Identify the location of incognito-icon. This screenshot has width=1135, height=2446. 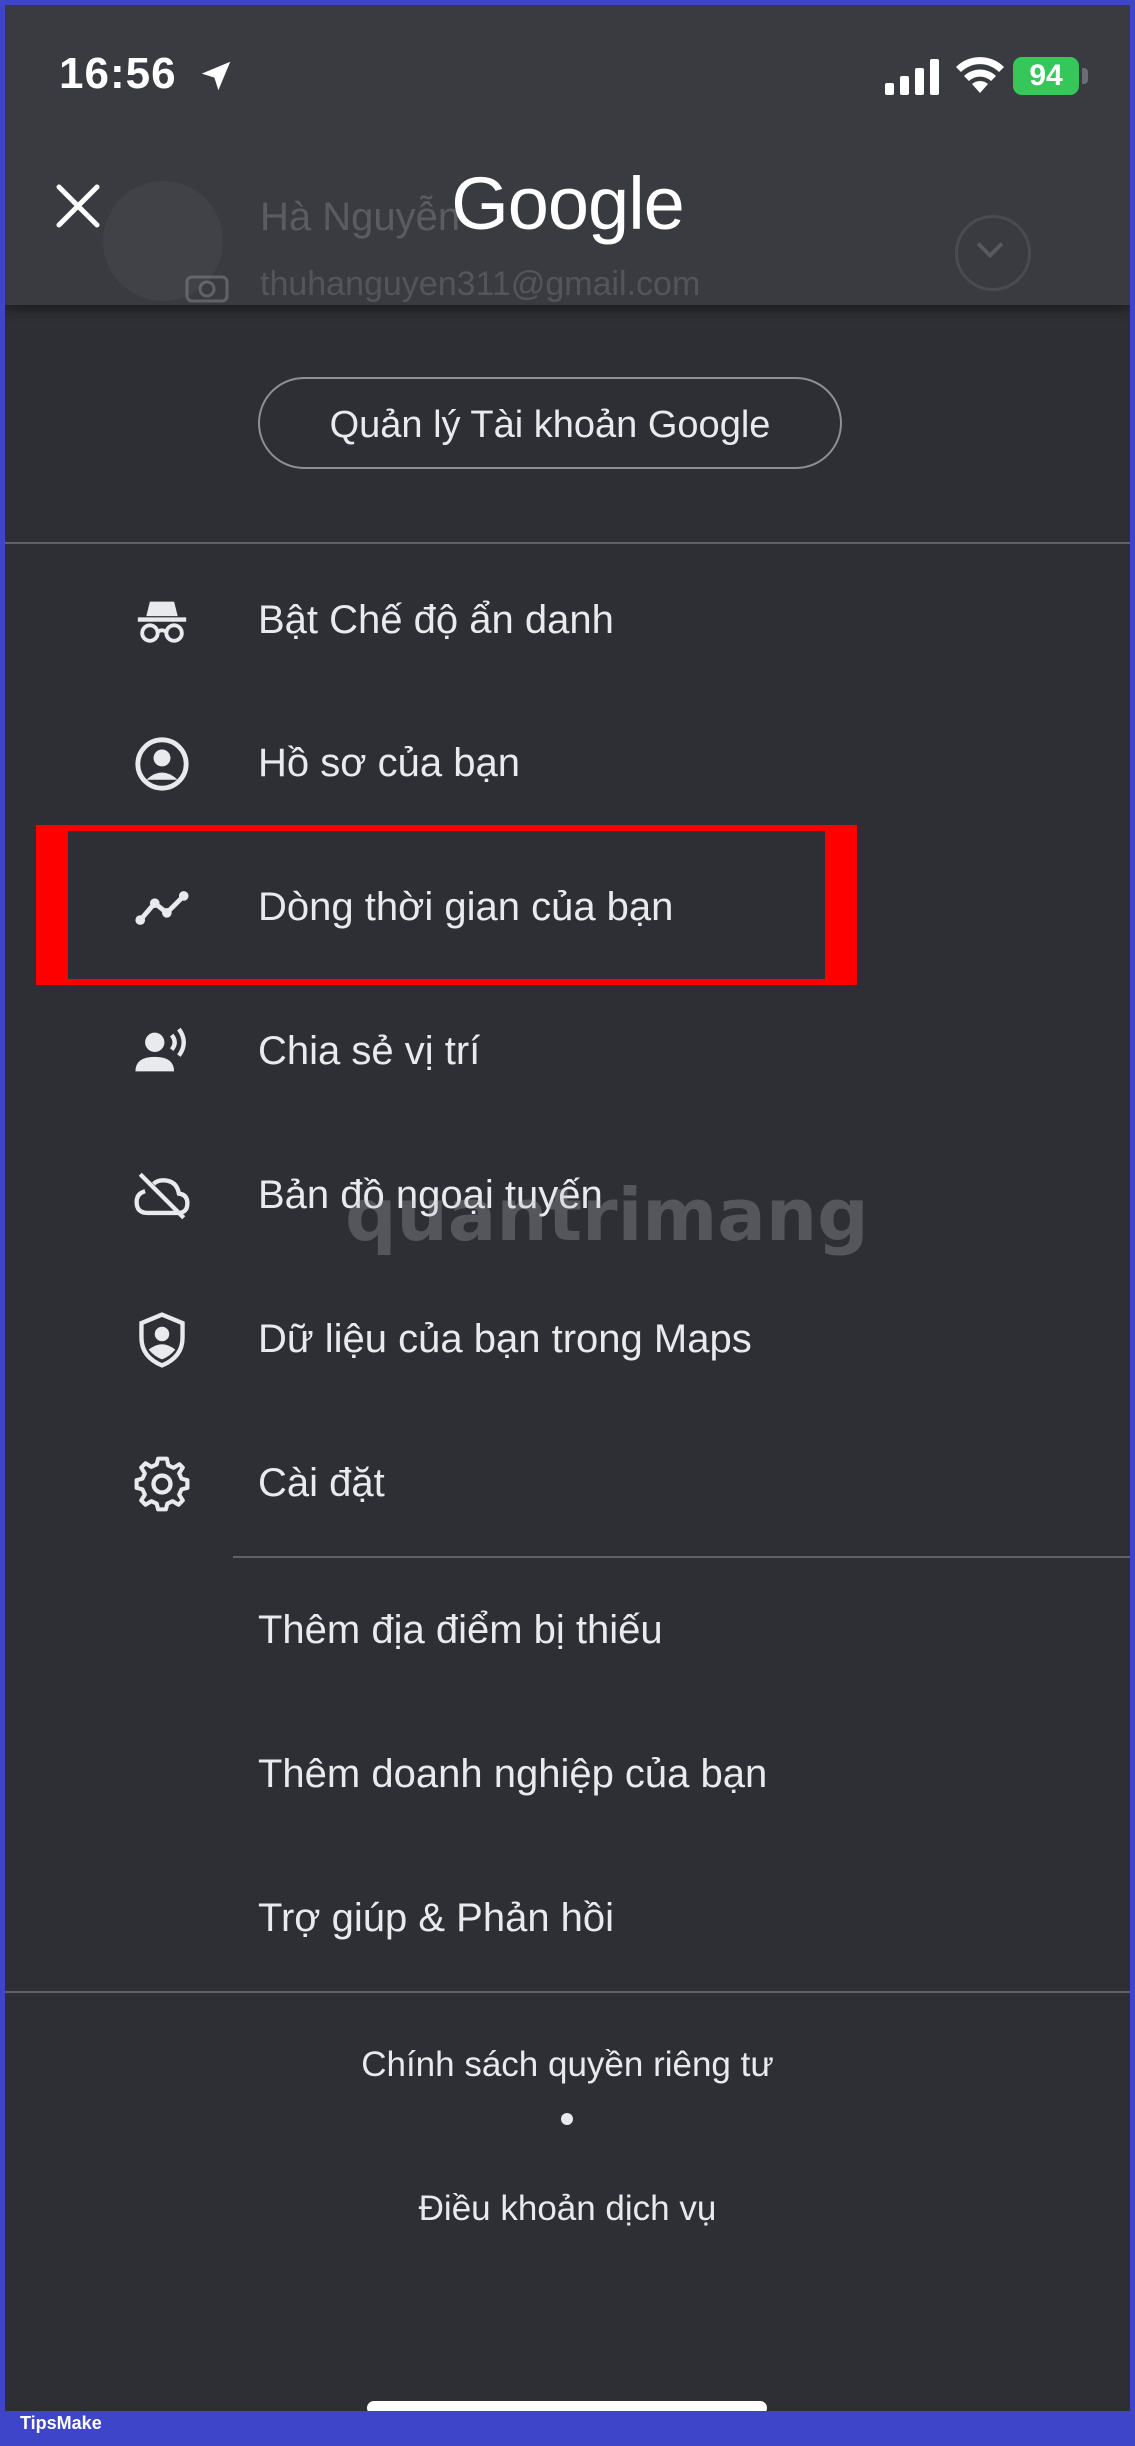
(162, 622).